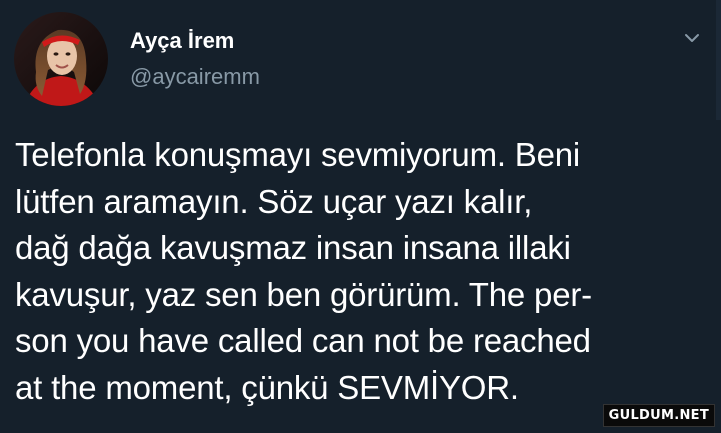 The image size is (721, 433). What do you see at coordinates (195, 77) in the screenshot?
I see `user-handle: @aycairemm` at bounding box center [195, 77].